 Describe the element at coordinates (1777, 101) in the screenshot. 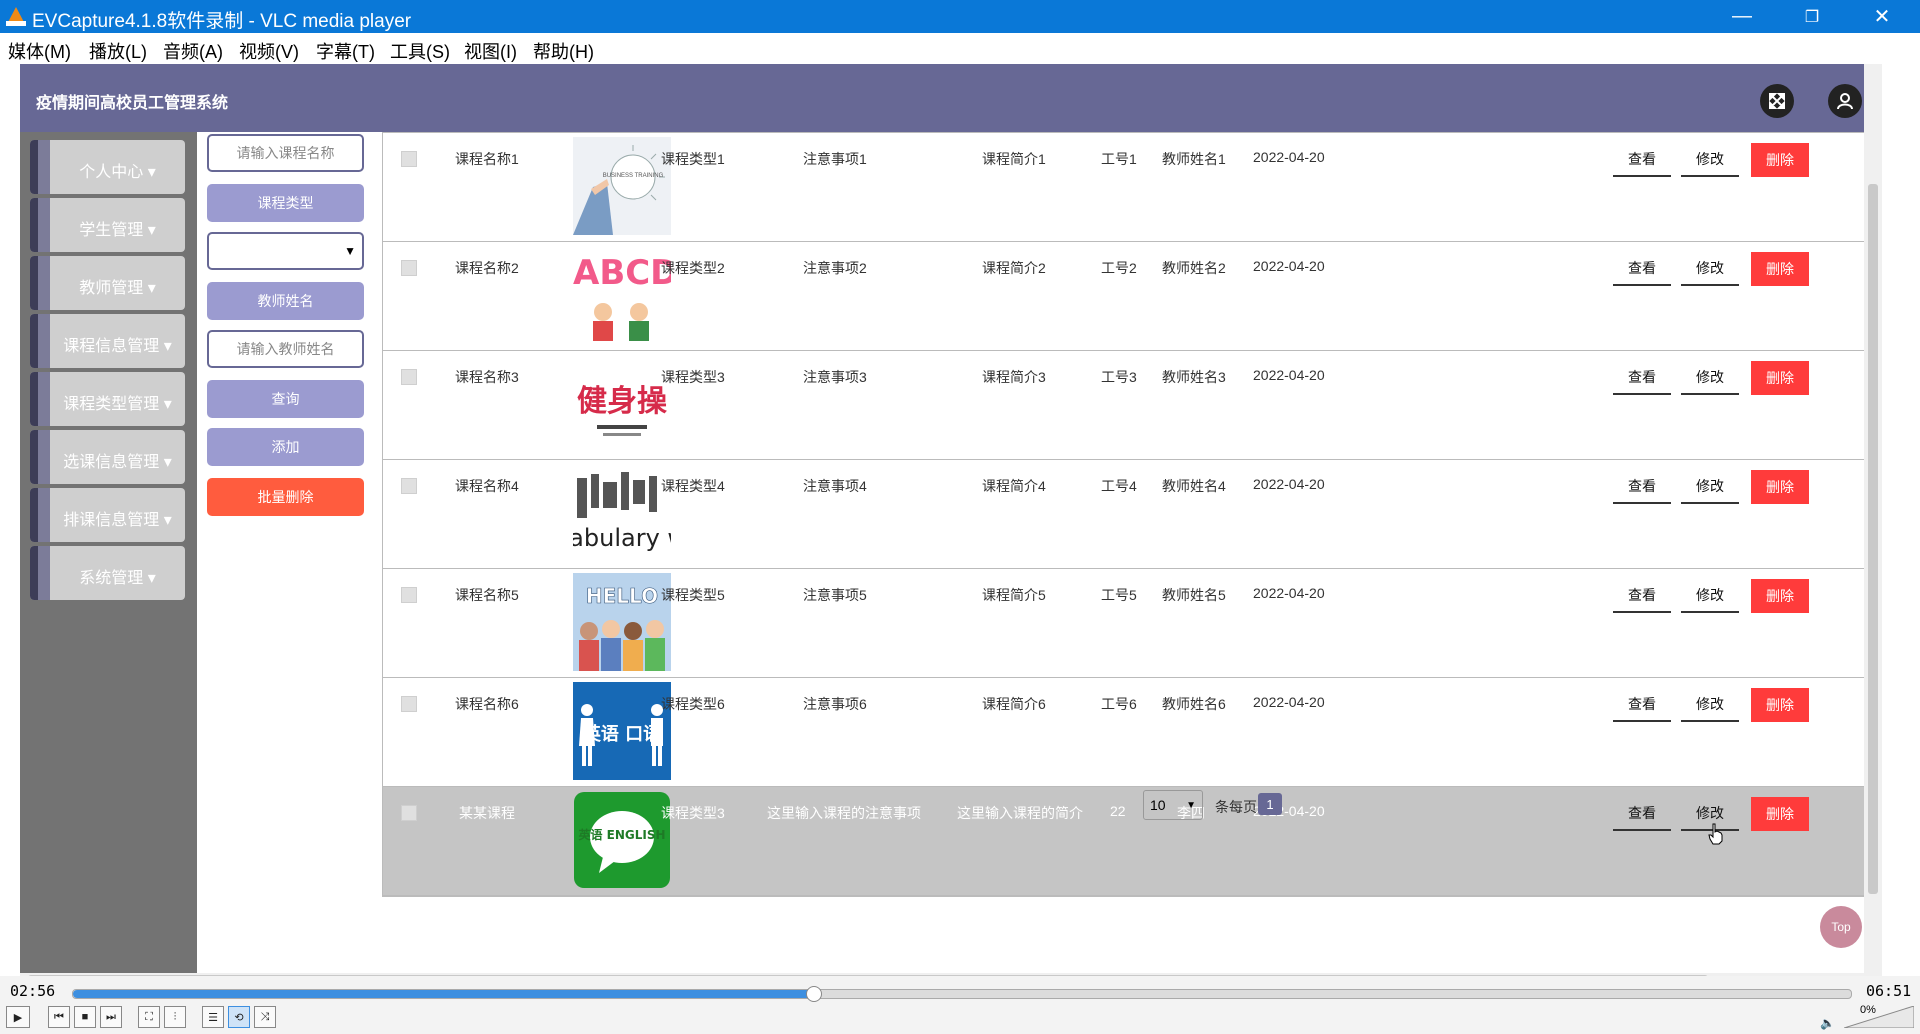

I see `expand-icon` at that location.